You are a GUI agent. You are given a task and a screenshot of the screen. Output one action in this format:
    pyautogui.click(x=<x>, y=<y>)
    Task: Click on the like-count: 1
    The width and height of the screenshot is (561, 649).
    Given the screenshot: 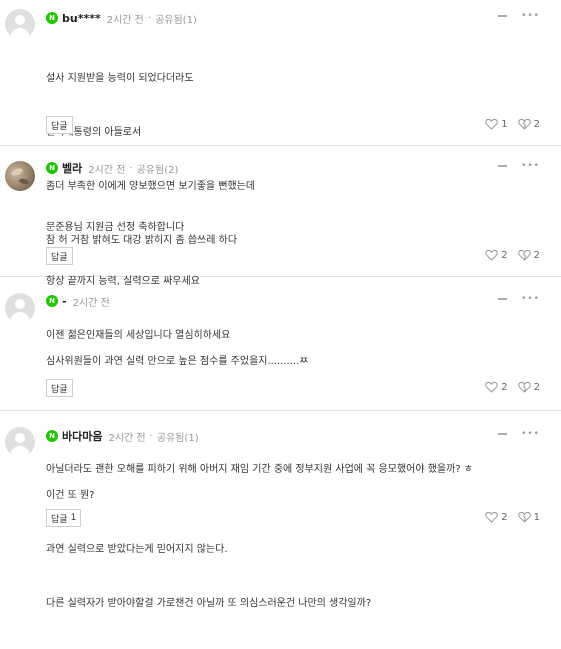 What is the action you would take?
    pyautogui.click(x=504, y=124)
    